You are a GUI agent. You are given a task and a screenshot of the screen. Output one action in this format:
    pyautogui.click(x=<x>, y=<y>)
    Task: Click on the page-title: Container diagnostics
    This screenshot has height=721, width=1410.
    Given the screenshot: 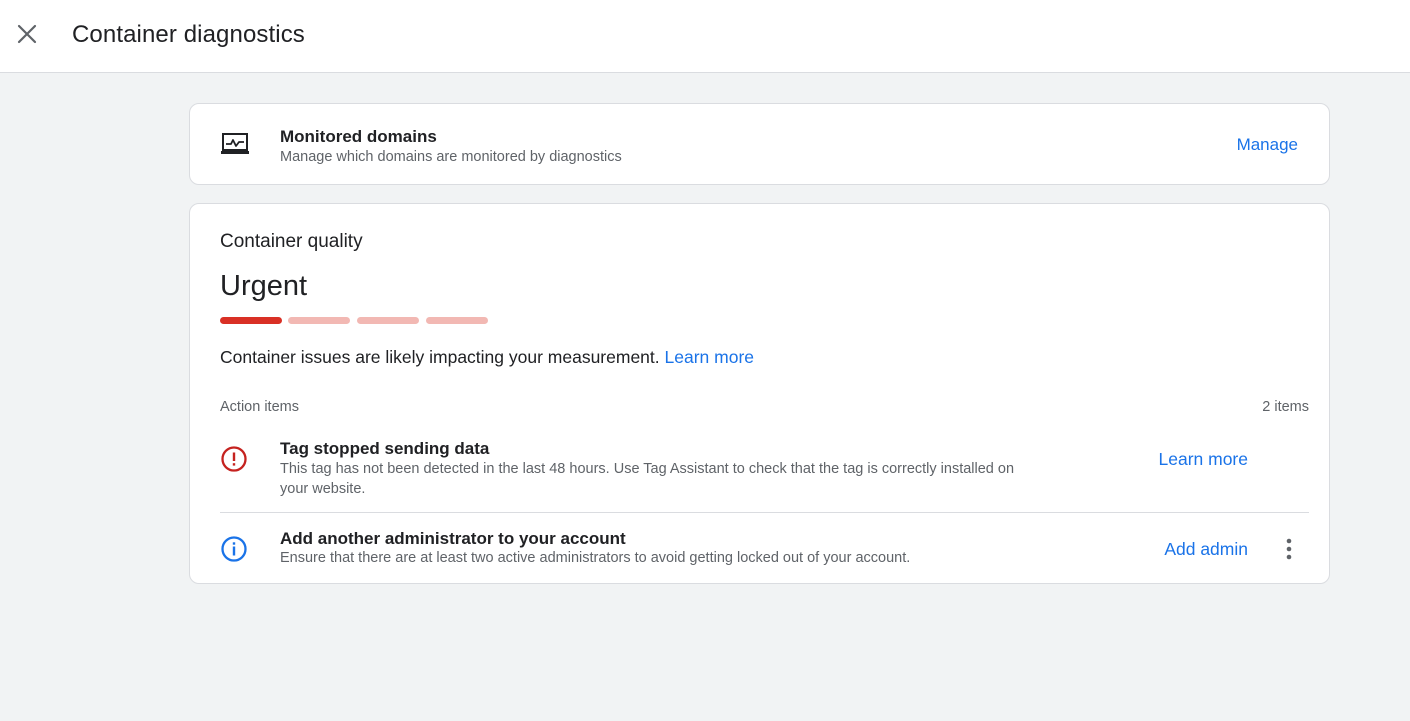 What is the action you would take?
    pyautogui.click(x=188, y=34)
    